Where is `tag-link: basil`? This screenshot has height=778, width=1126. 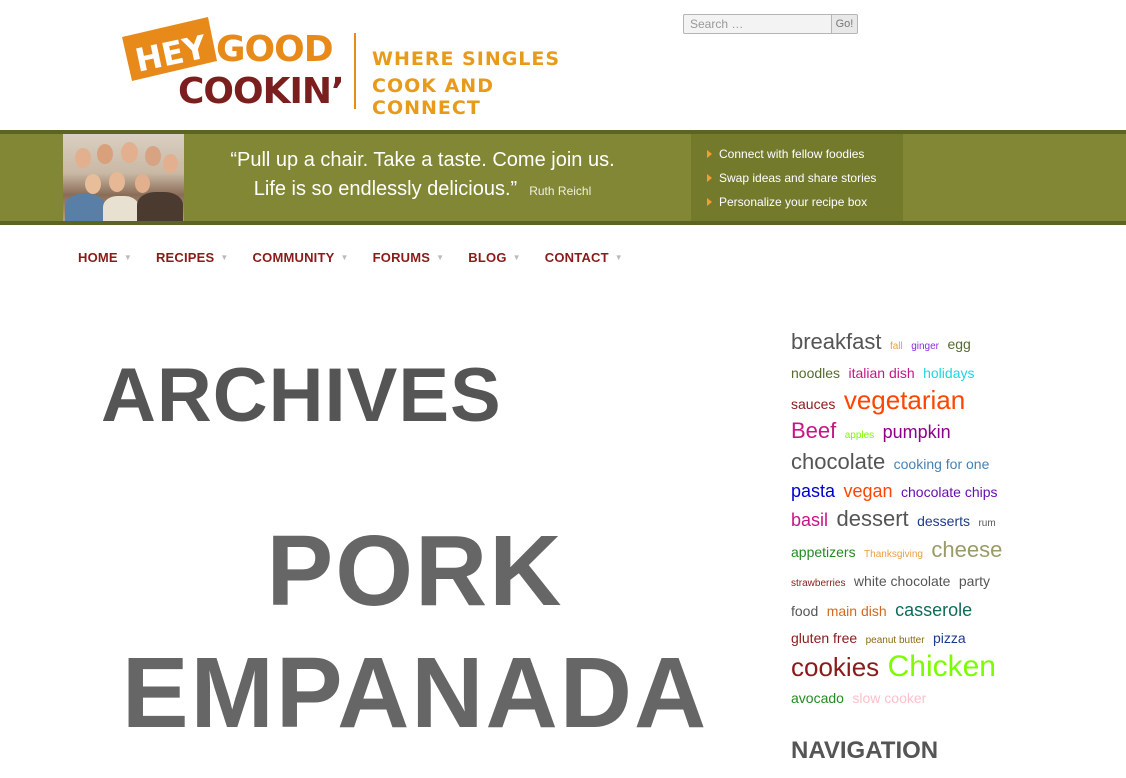 tag-link: basil is located at coordinates (809, 520).